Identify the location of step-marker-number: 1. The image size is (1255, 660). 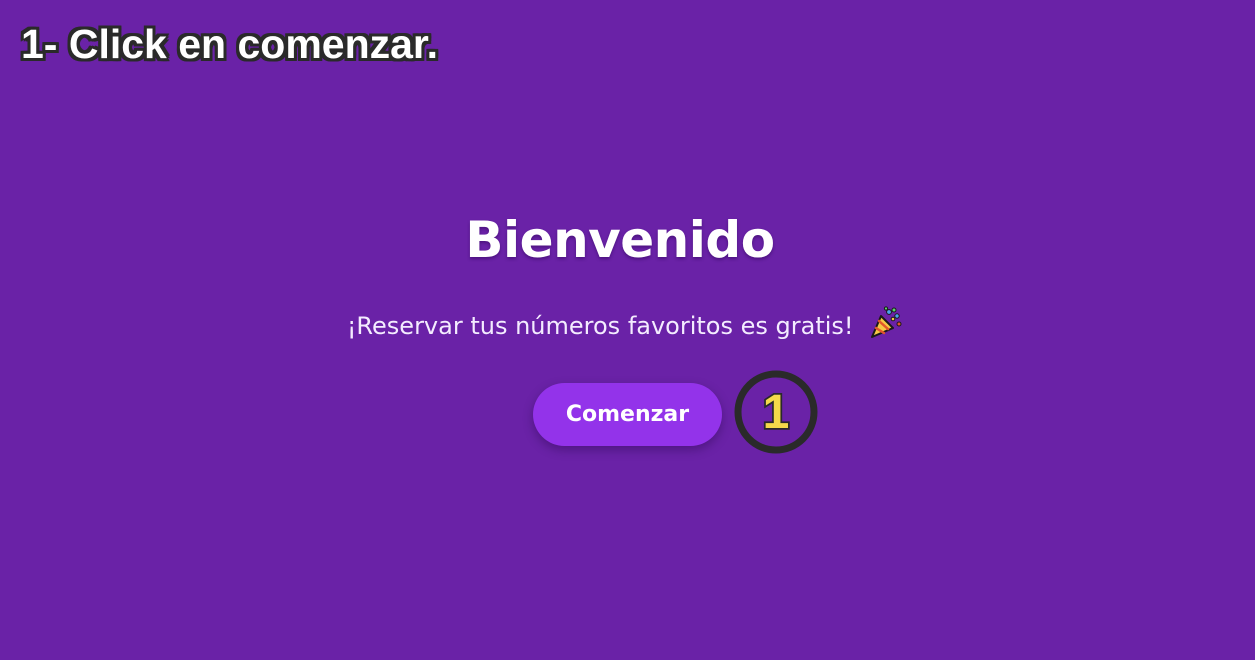
(776, 412).